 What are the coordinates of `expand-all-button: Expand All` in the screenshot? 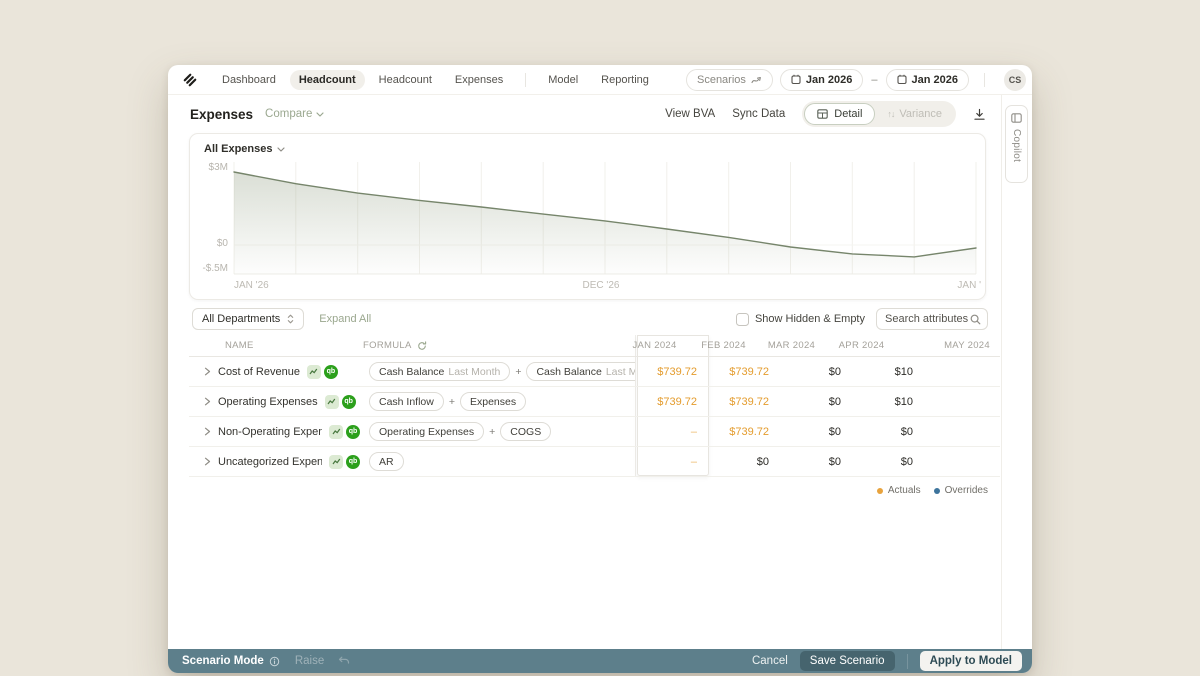 It's located at (345, 319).